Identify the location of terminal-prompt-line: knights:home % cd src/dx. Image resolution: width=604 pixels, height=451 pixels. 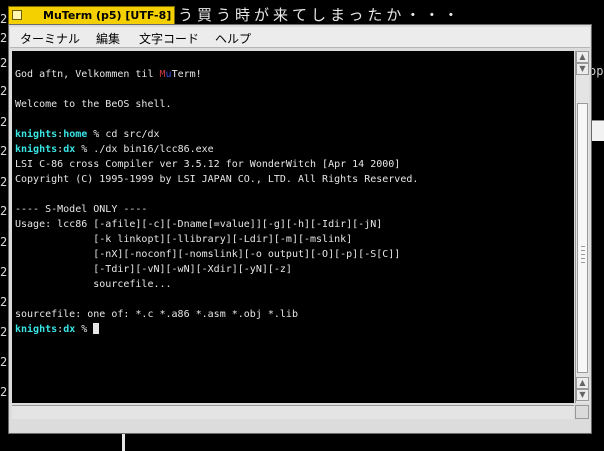
(216, 134).